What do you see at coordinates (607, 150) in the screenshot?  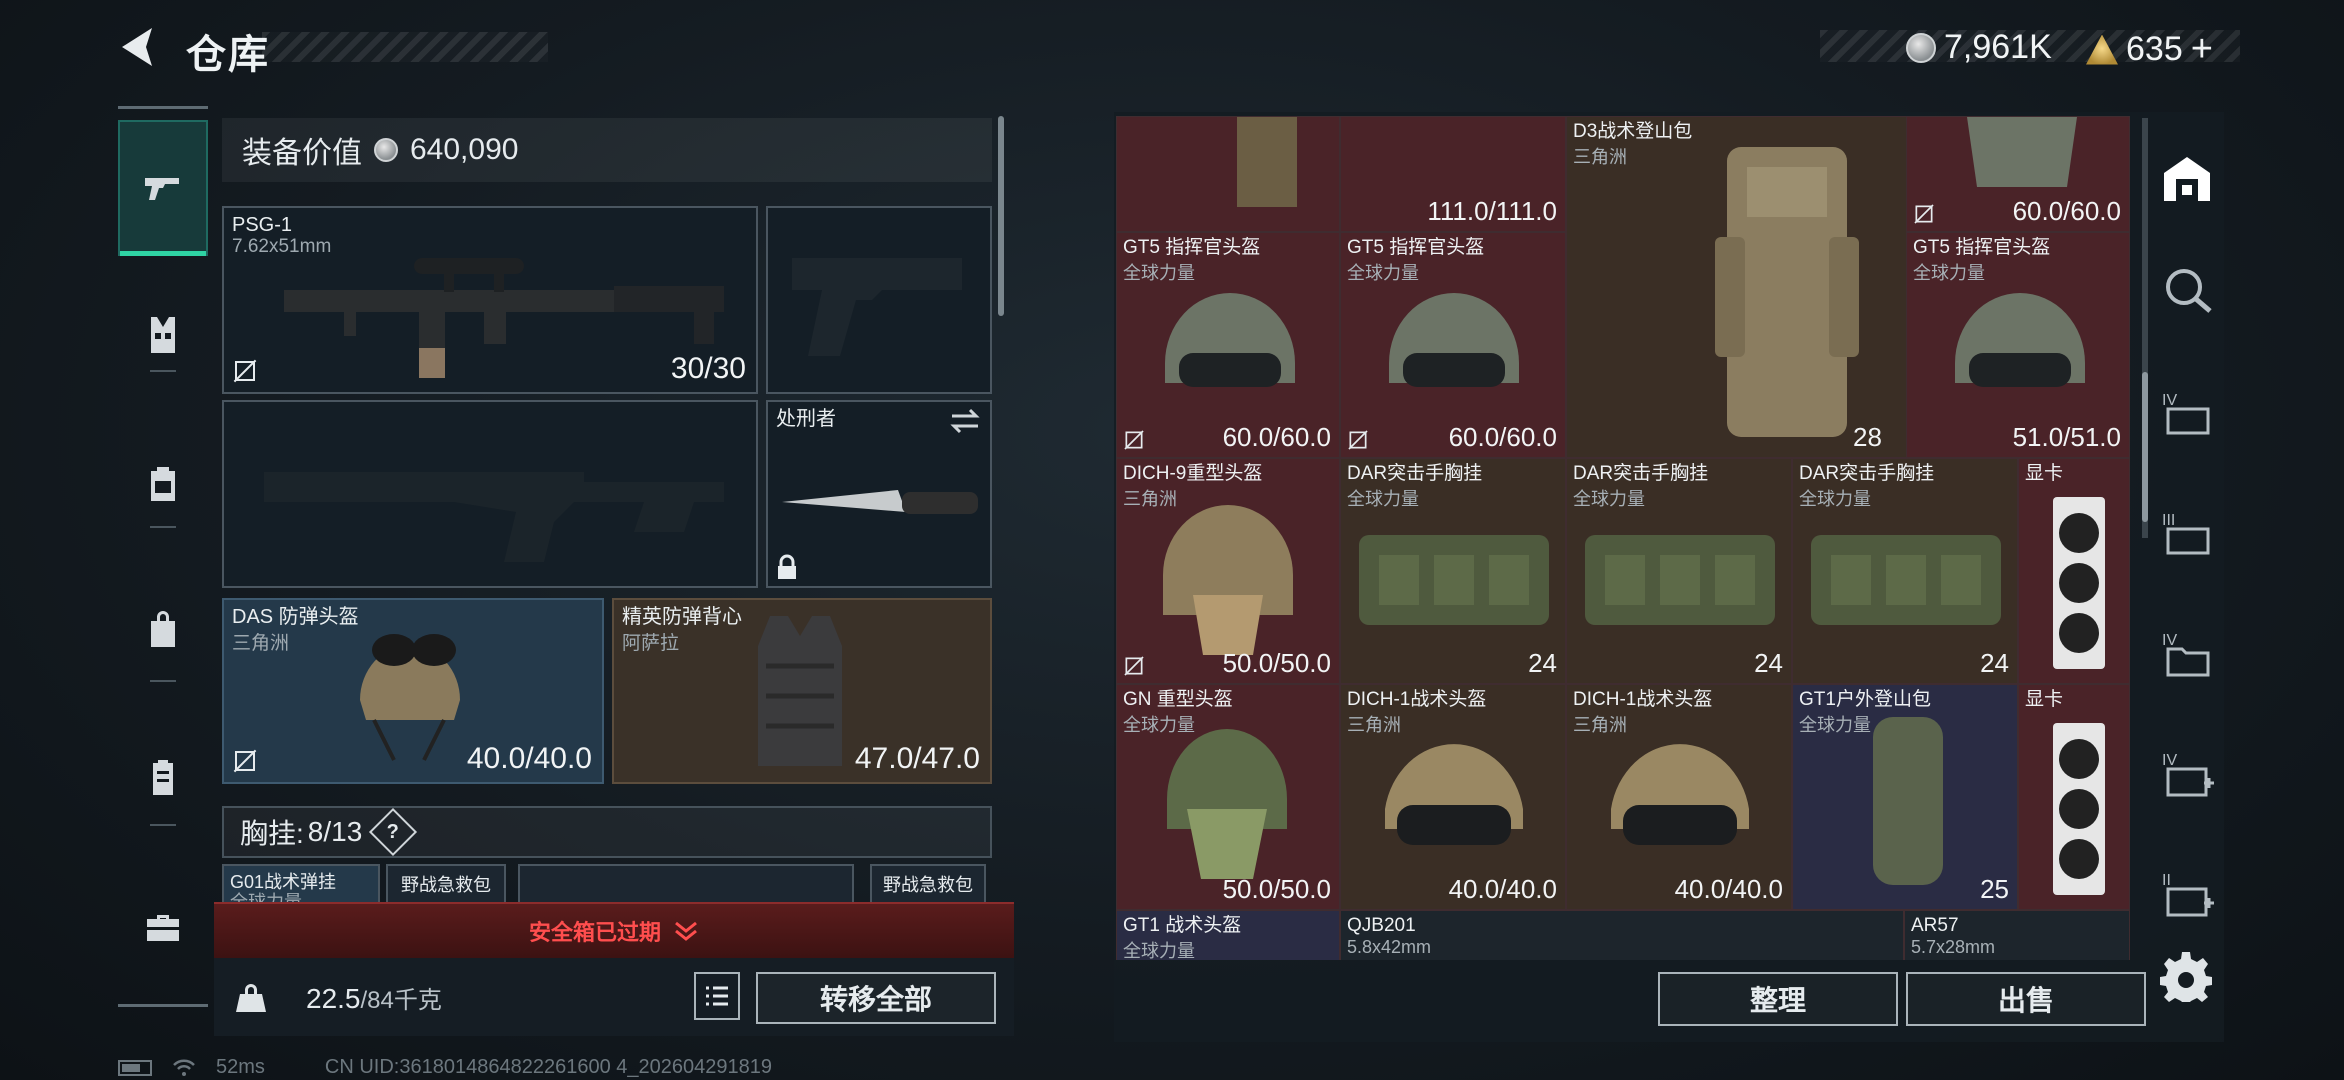 I see `equipment-value-bar: 装备价值 640,090` at bounding box center [607, 150].